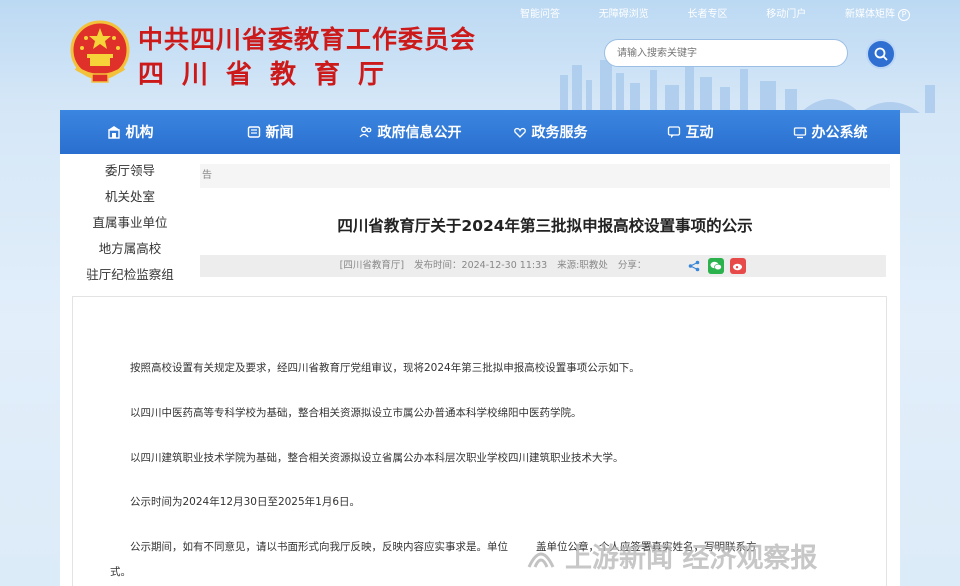  What do you see at coordinates (130, 275) in the screenshot?
I see `sidebar-item-inspection-group: 驻厅纪检监察组` at bounding box center [130, 275].